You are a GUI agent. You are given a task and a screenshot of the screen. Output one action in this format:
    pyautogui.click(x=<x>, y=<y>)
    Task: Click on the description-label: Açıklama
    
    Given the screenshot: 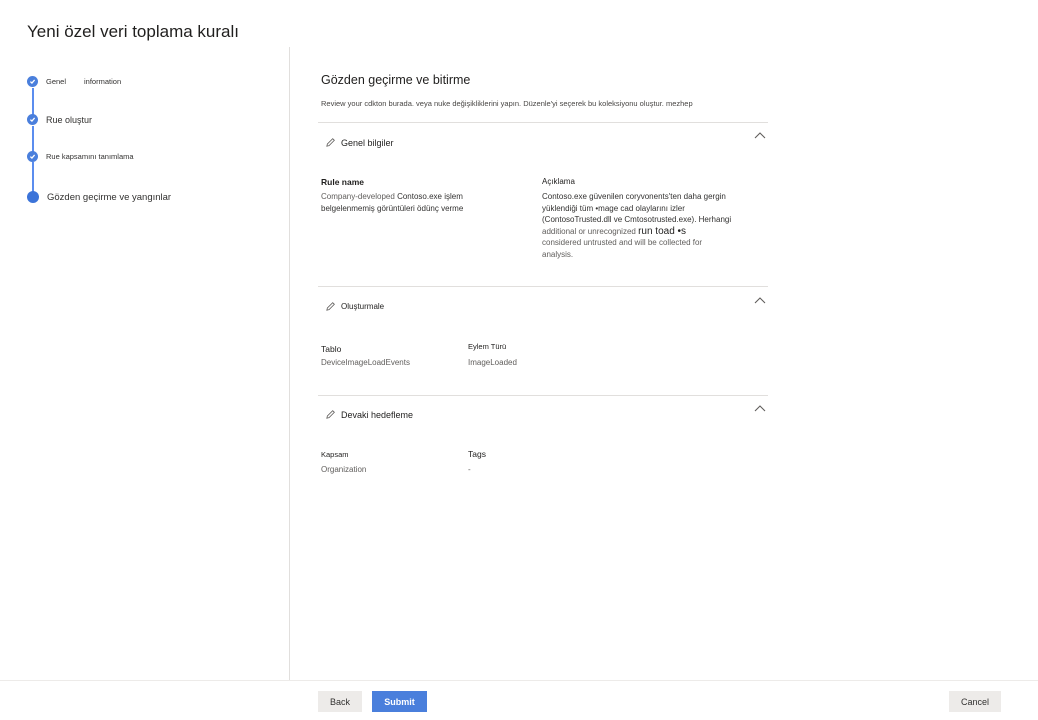 What is the action you would take?
    pyautogui.click(x=558, y=181)
    